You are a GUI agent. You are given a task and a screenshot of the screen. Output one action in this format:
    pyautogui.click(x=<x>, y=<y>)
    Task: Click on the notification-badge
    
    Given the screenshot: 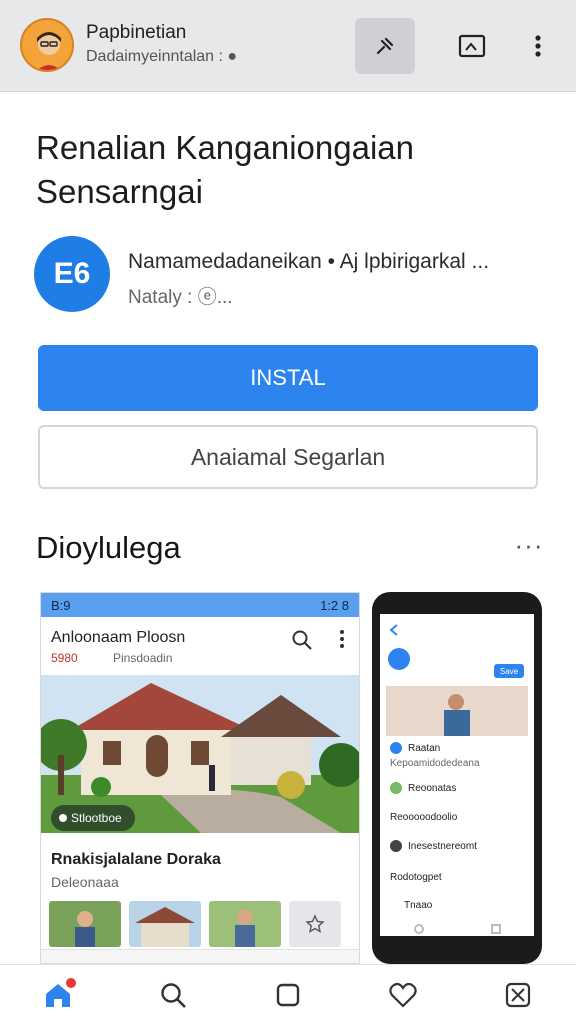 What is the action you would take?
    pyautogui.click(x=70, y=982)
    